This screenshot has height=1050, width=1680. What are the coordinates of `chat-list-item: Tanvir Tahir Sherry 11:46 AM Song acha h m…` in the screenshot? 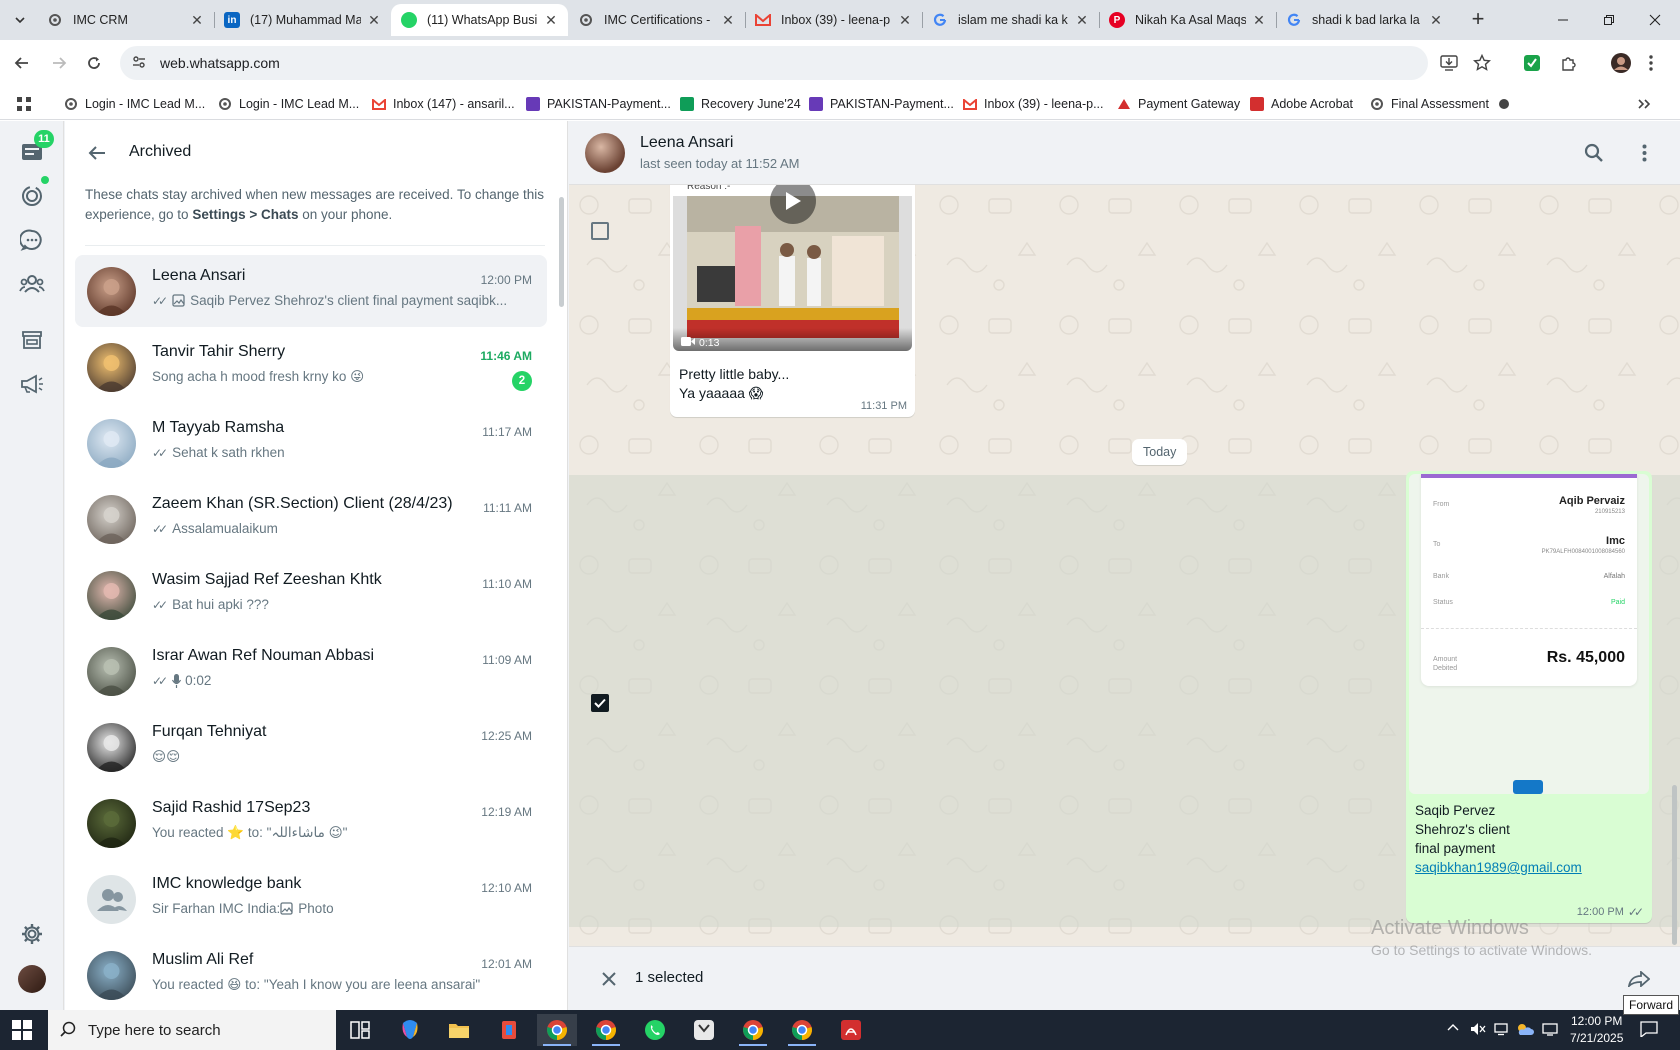 It's located at (311, 367).